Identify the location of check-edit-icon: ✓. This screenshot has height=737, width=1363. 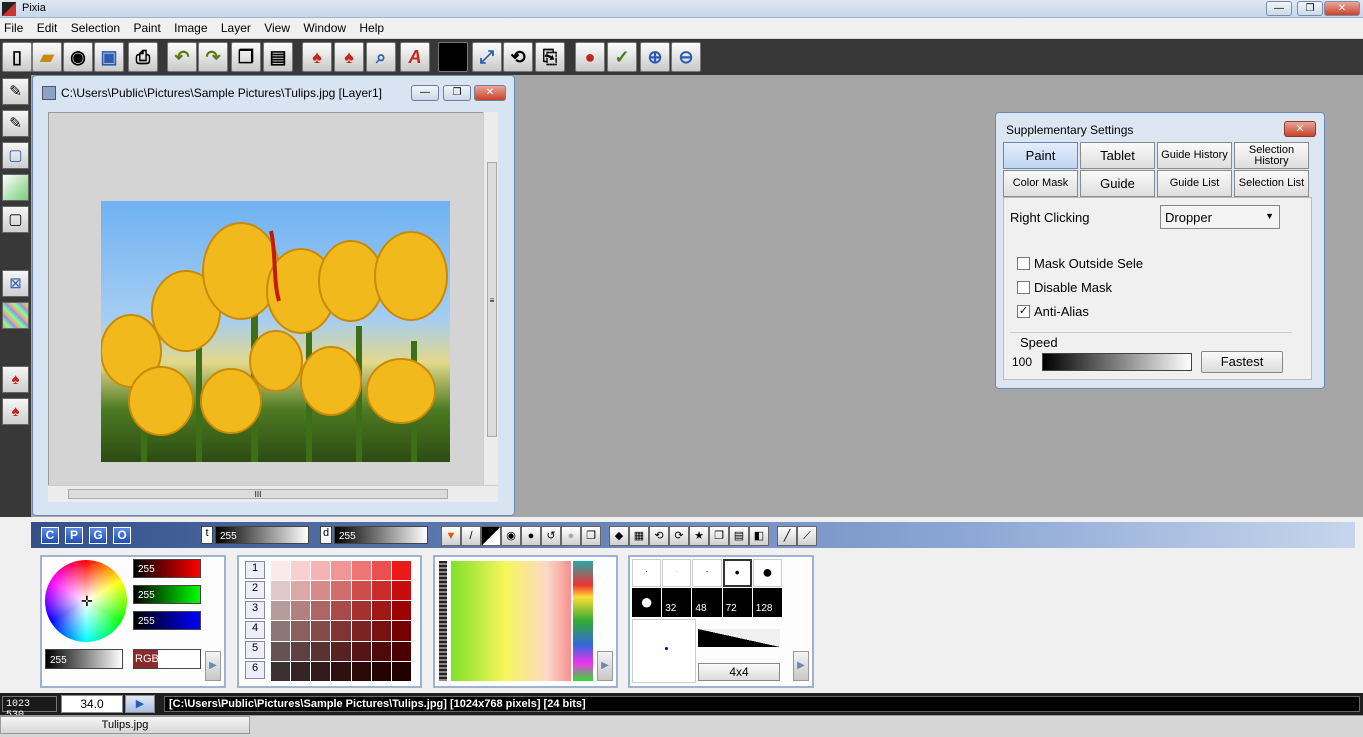
(622, 57).